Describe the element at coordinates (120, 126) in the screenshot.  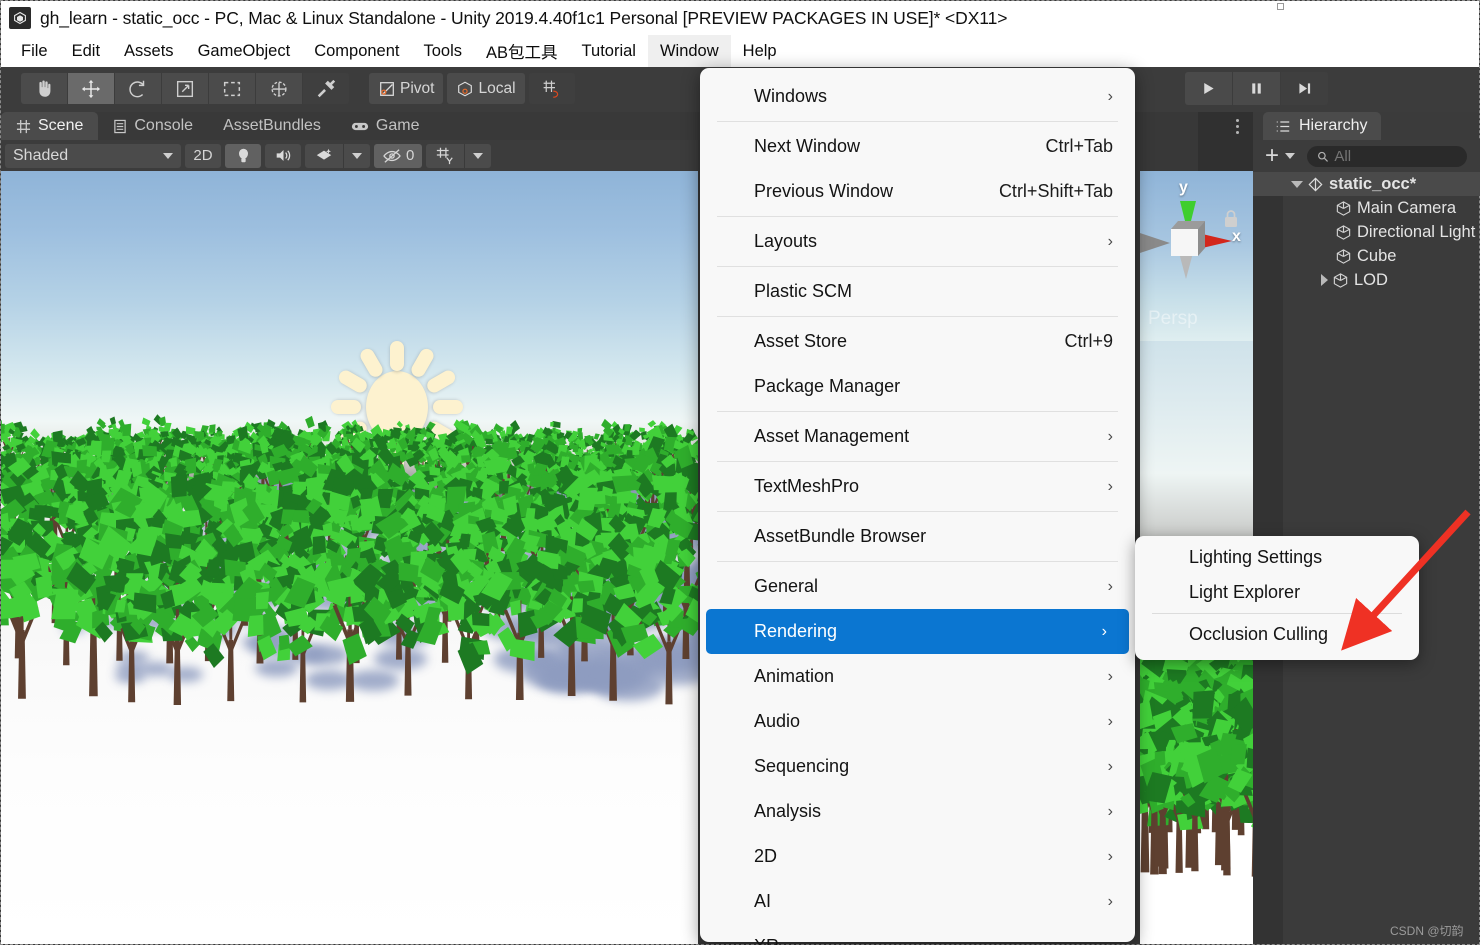
I see `console-icon` at that location.